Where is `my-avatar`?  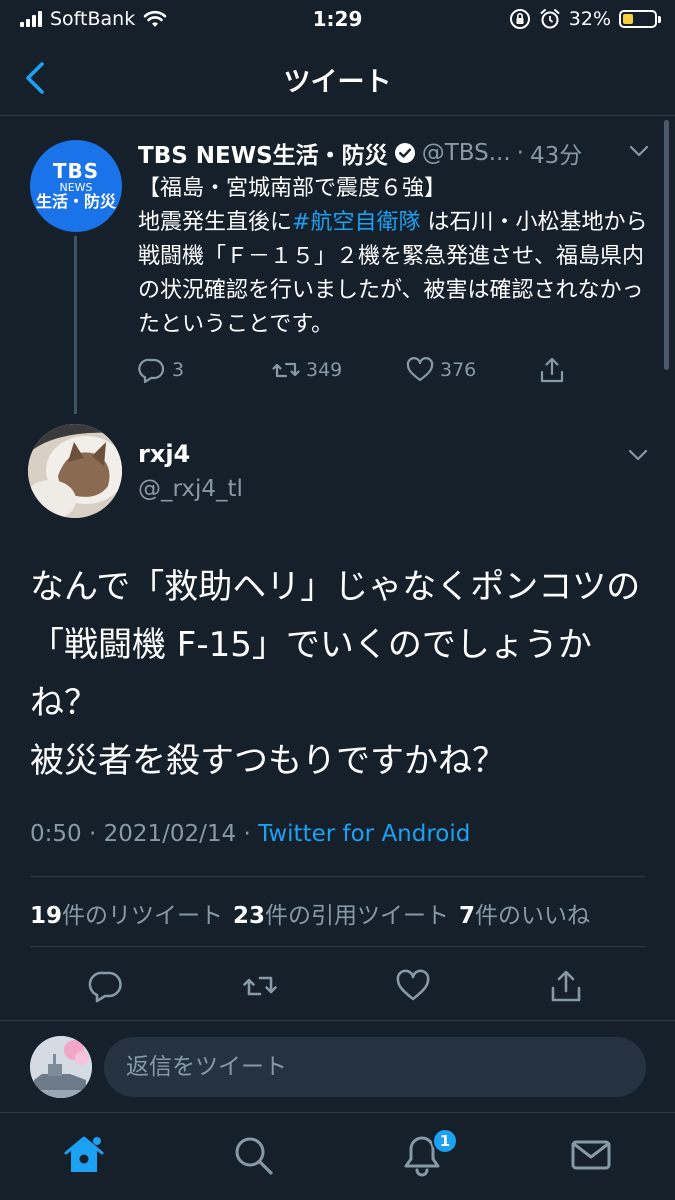
my-avatar is located at coordinates (61, 1067).